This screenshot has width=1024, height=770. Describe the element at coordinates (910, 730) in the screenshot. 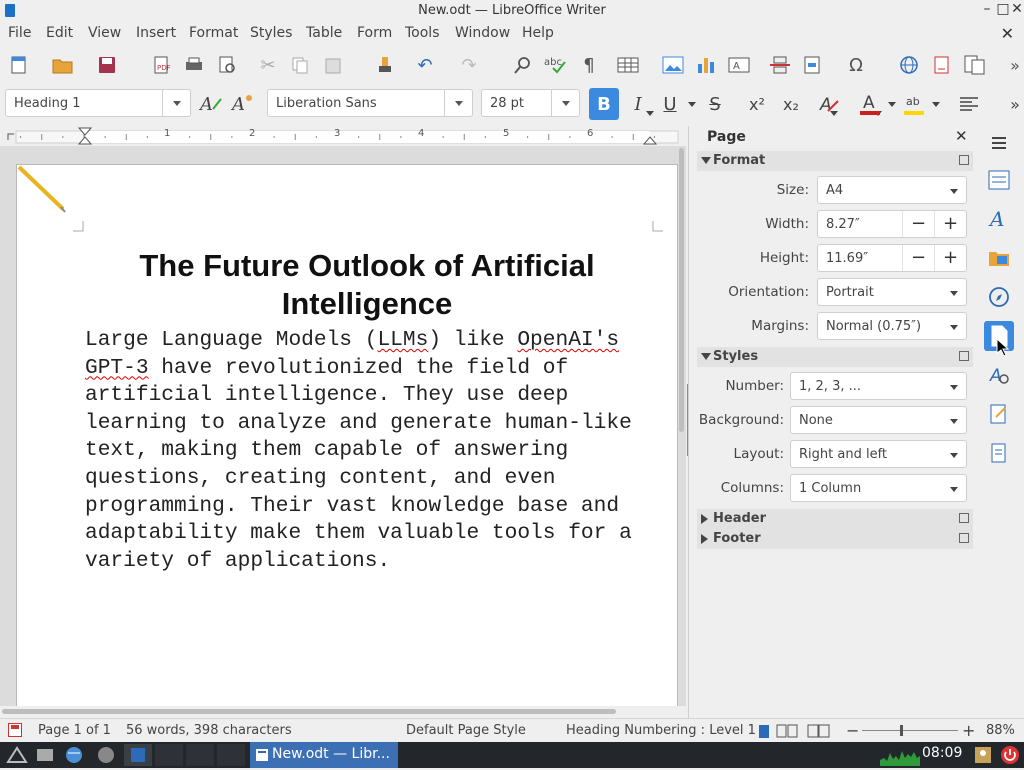

I see `zoom-slider` at that location.